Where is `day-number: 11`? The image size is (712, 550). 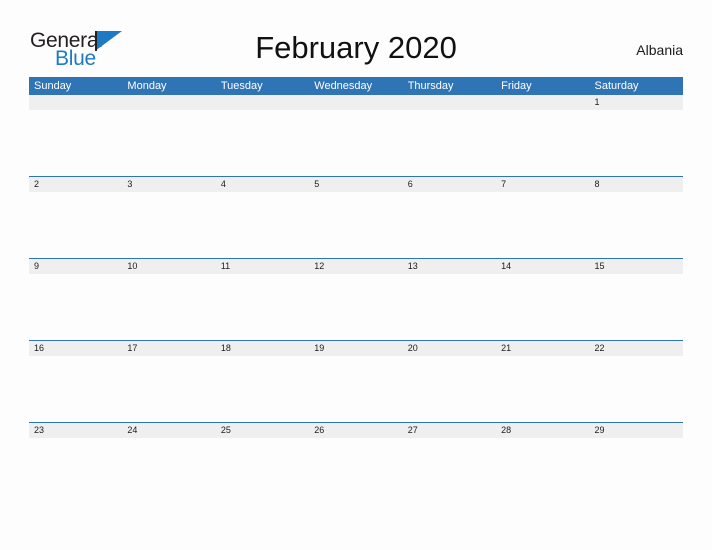 day-number: 11 is located at coordinates (262, 266).